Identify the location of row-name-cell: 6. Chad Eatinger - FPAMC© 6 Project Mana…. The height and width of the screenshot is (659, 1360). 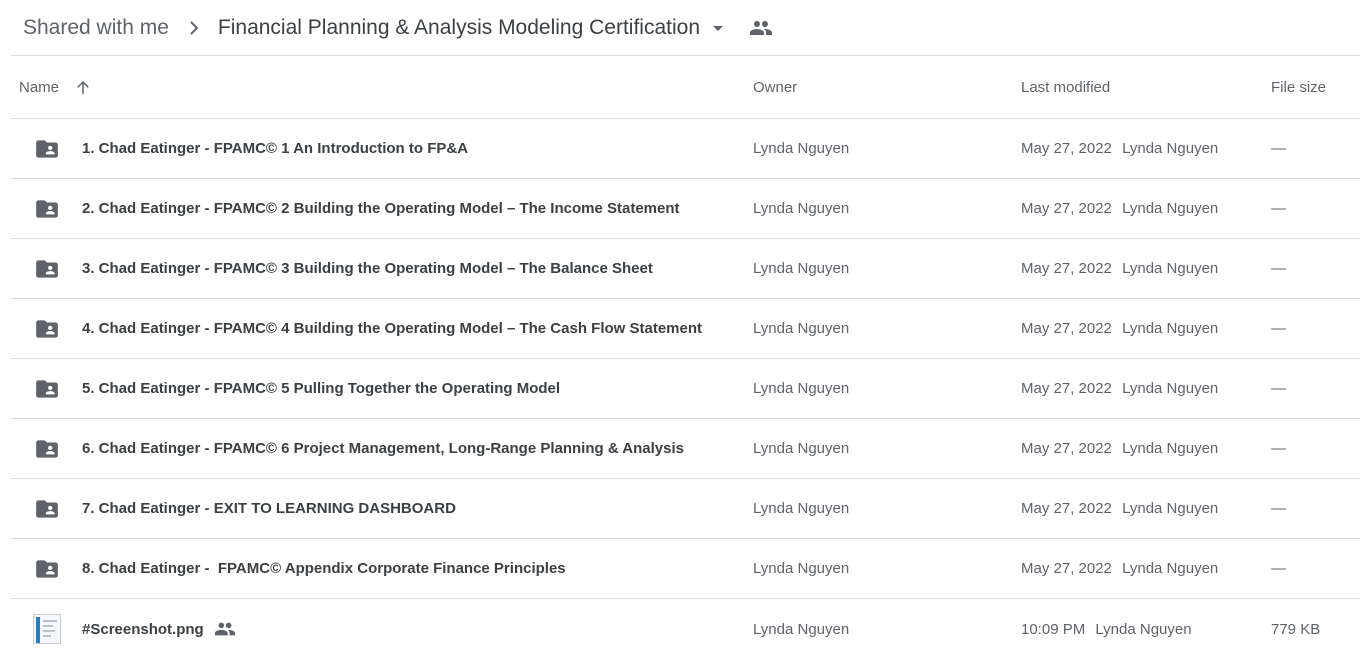
(382, 449).